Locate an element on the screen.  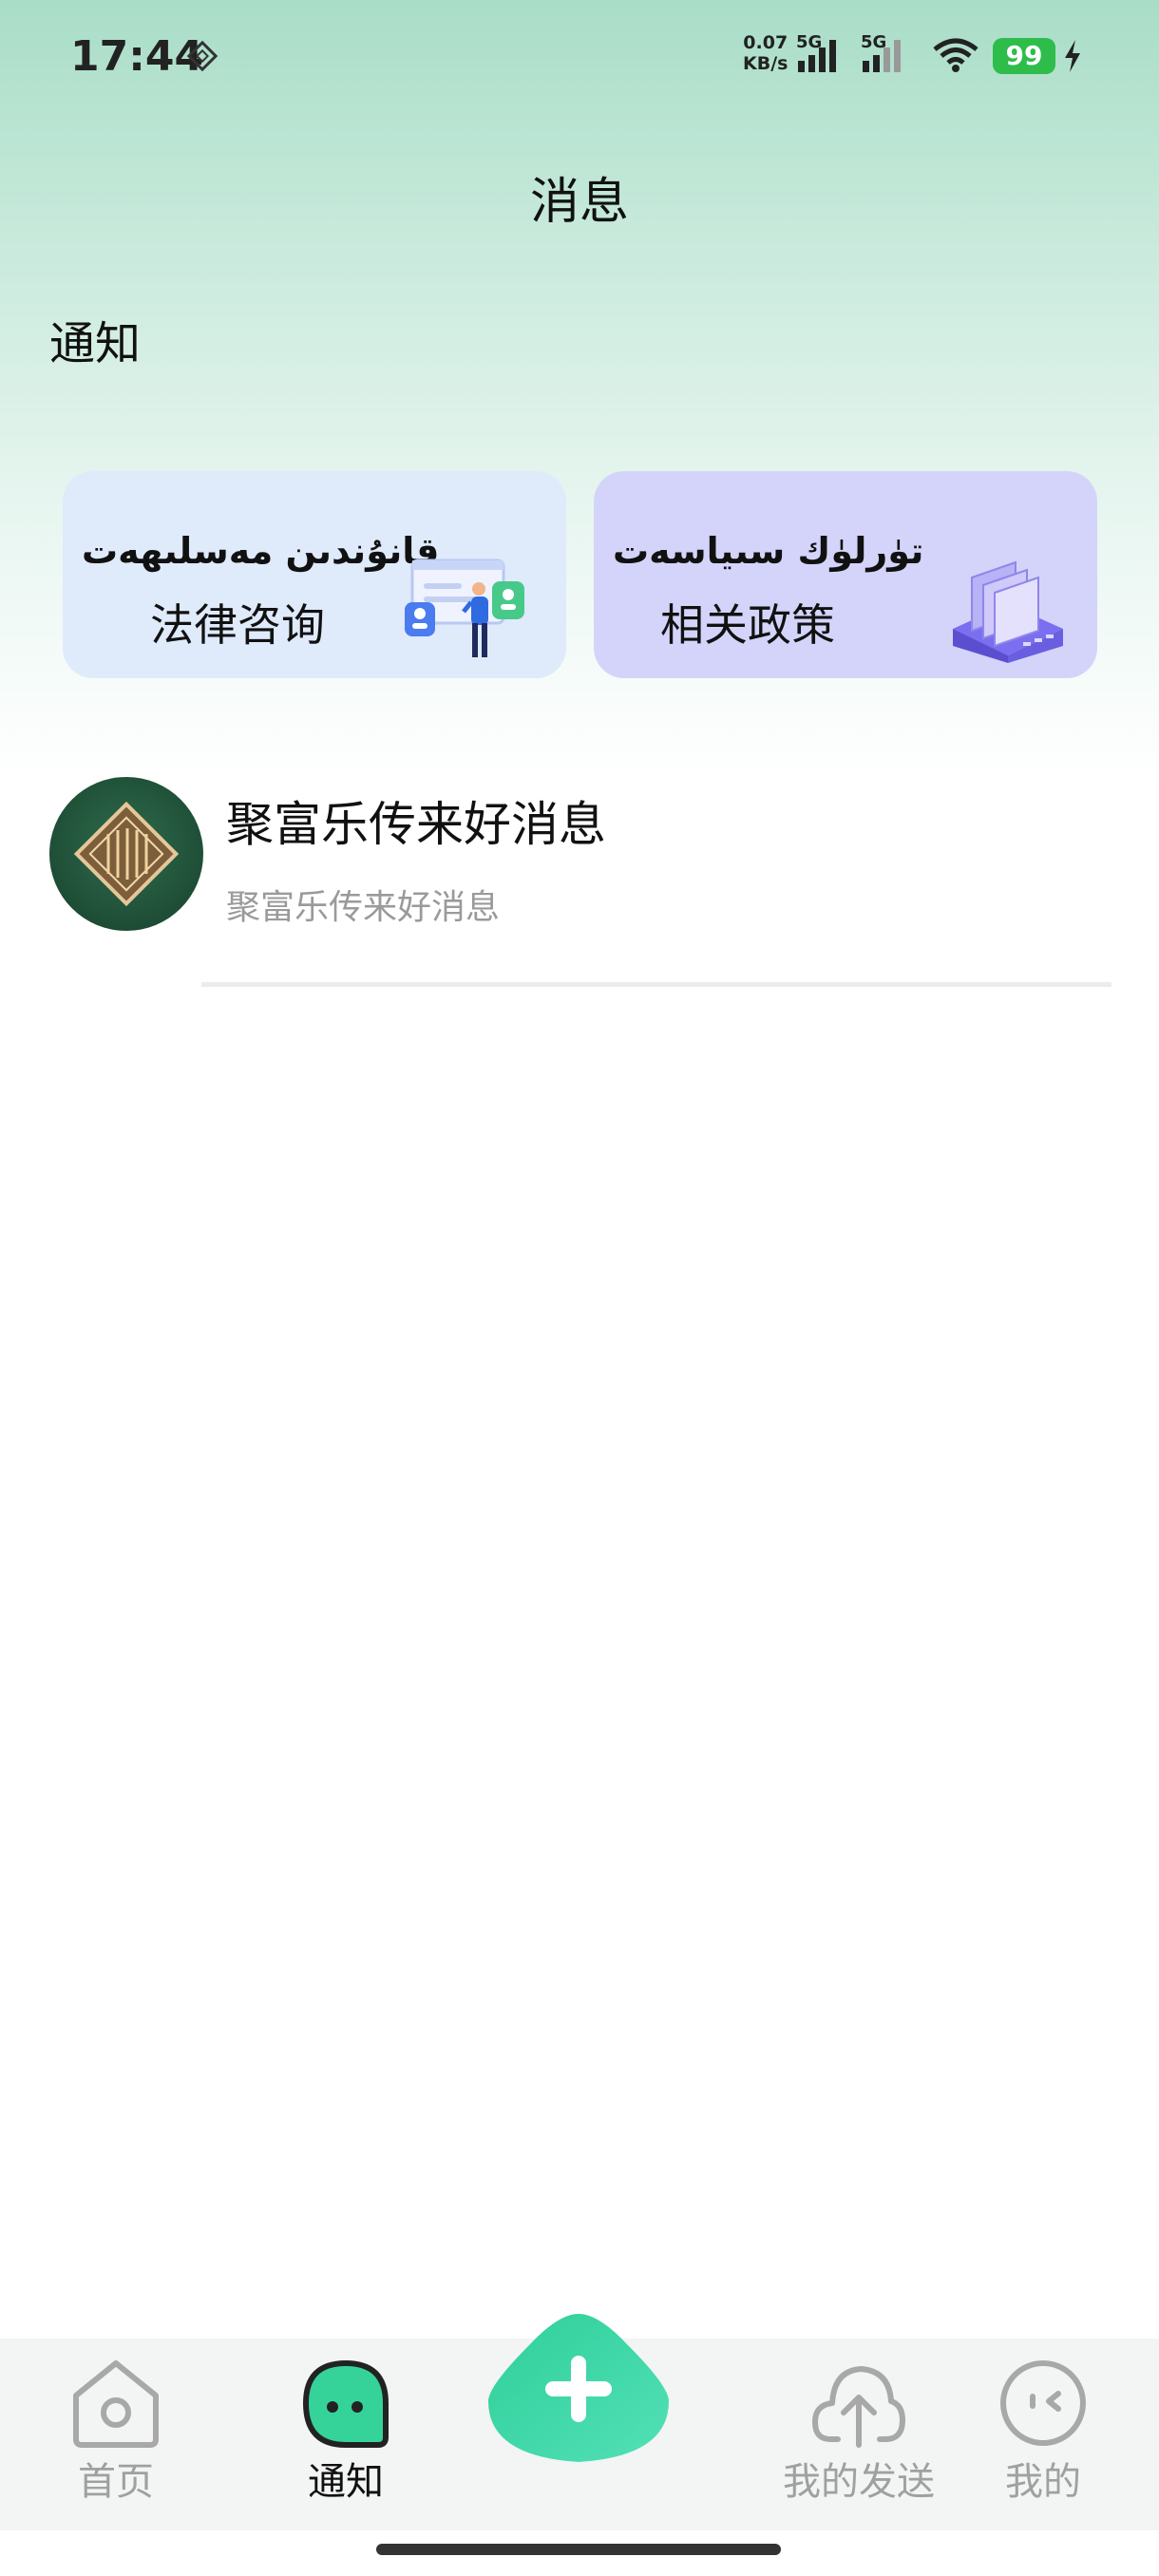
network-speed: 0.07 KB/s is located at coordinates (765, 53).